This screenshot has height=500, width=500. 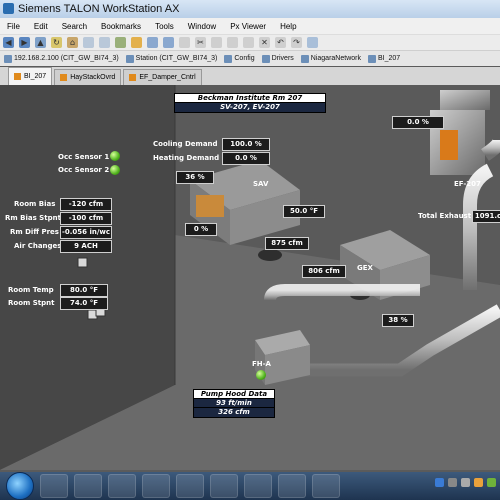 I want to click on menu-help: Help, so click(x=288, y=26).